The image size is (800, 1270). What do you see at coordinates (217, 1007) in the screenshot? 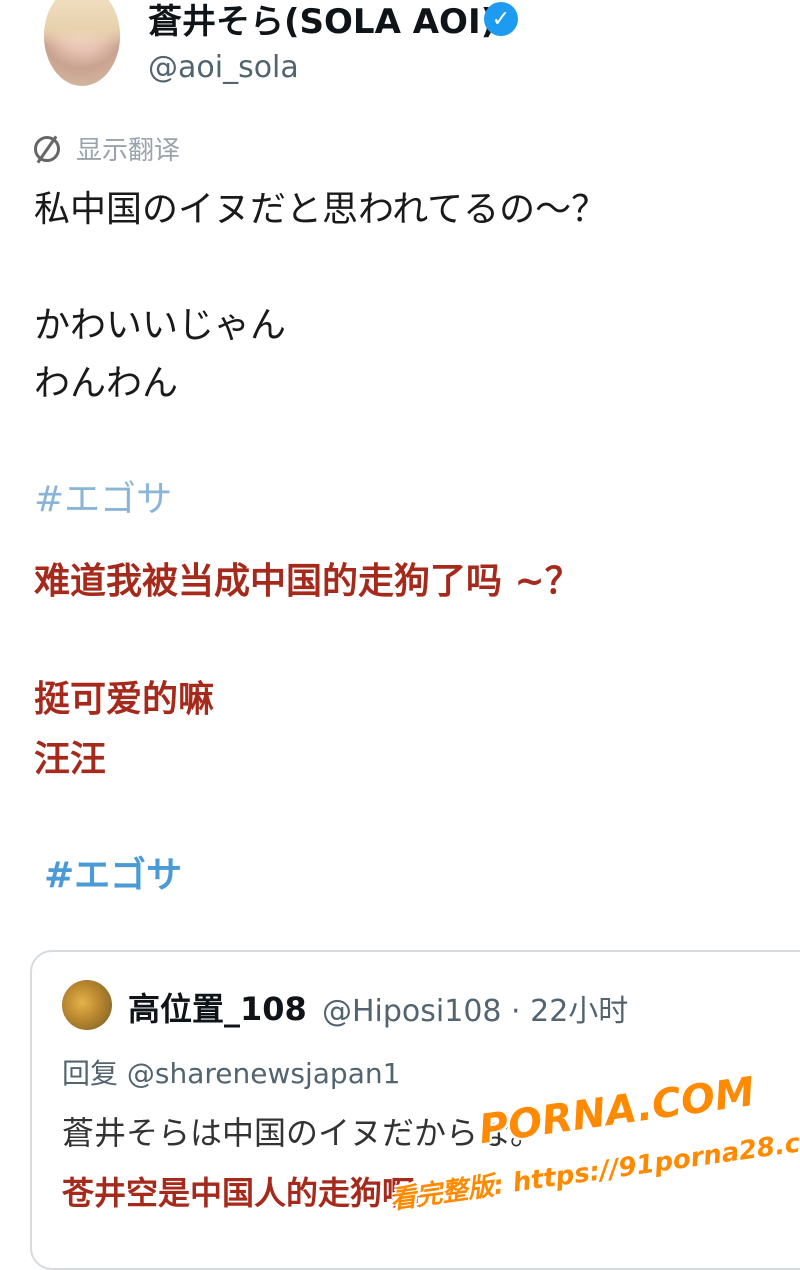
I see `quoted-display-name: 高位置_108` at bounding box center [217, 1007].